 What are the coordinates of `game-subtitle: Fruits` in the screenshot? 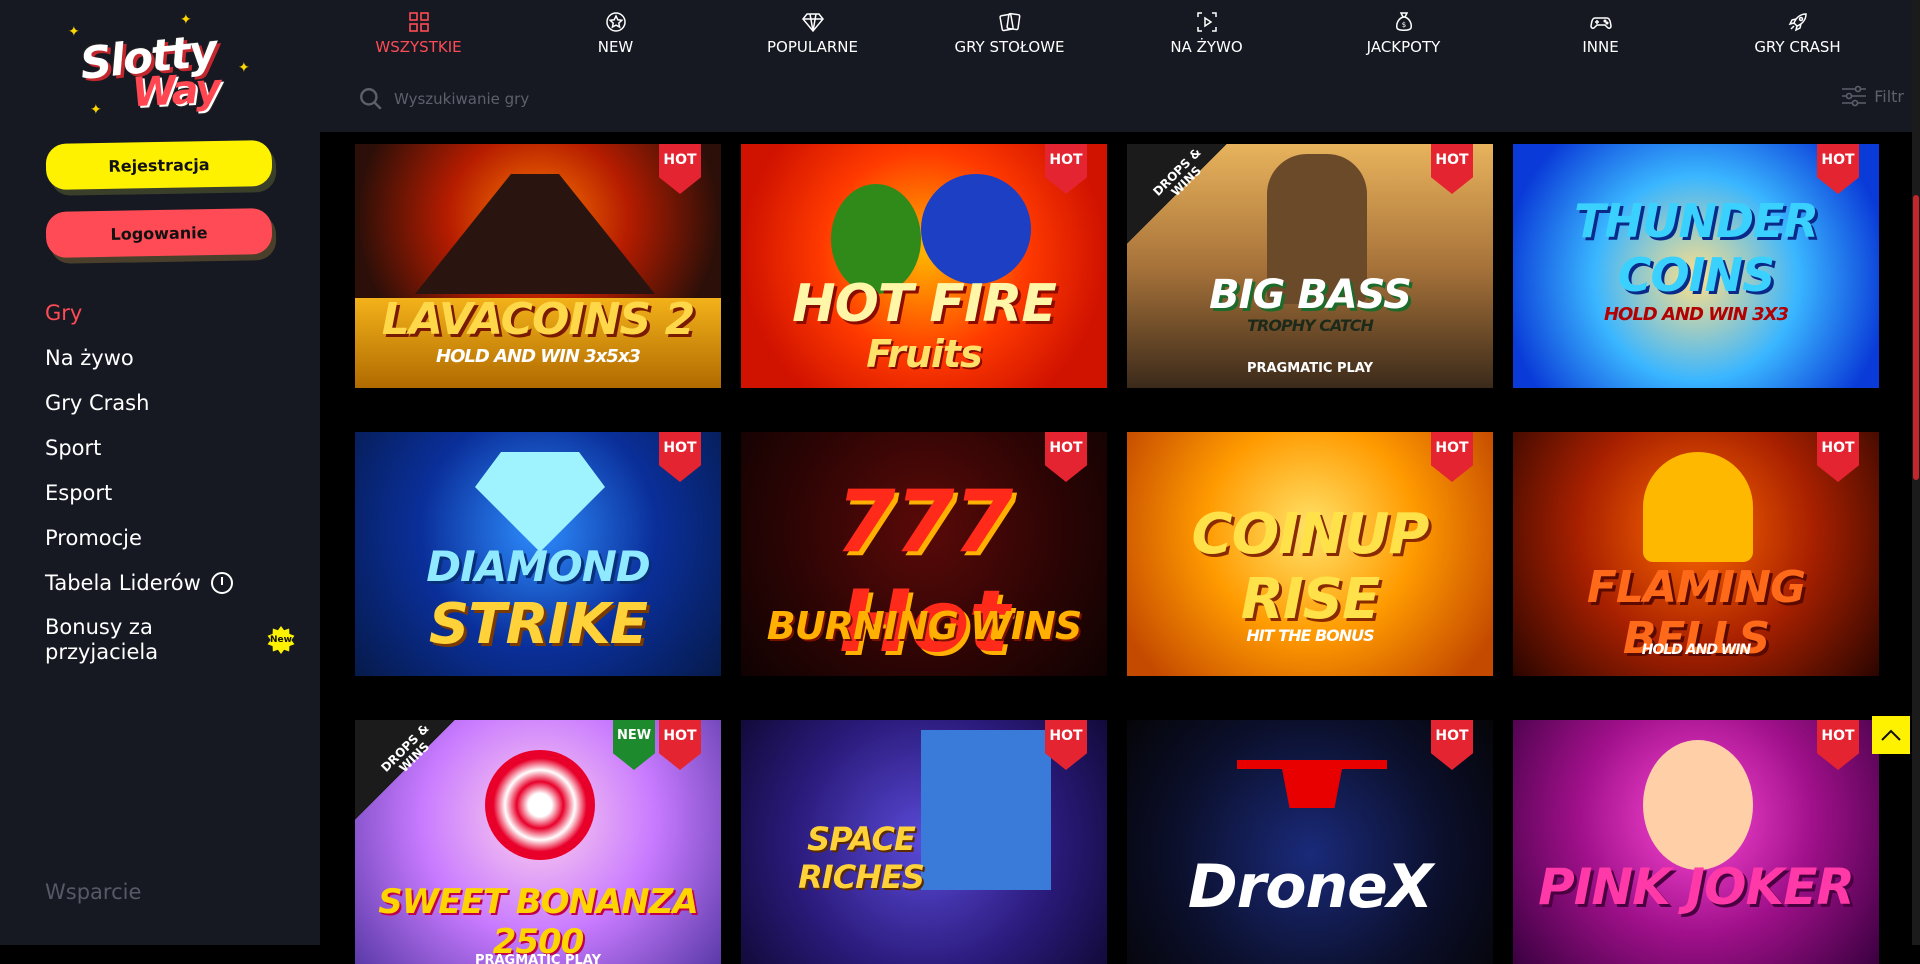 It's located at (924, 354).